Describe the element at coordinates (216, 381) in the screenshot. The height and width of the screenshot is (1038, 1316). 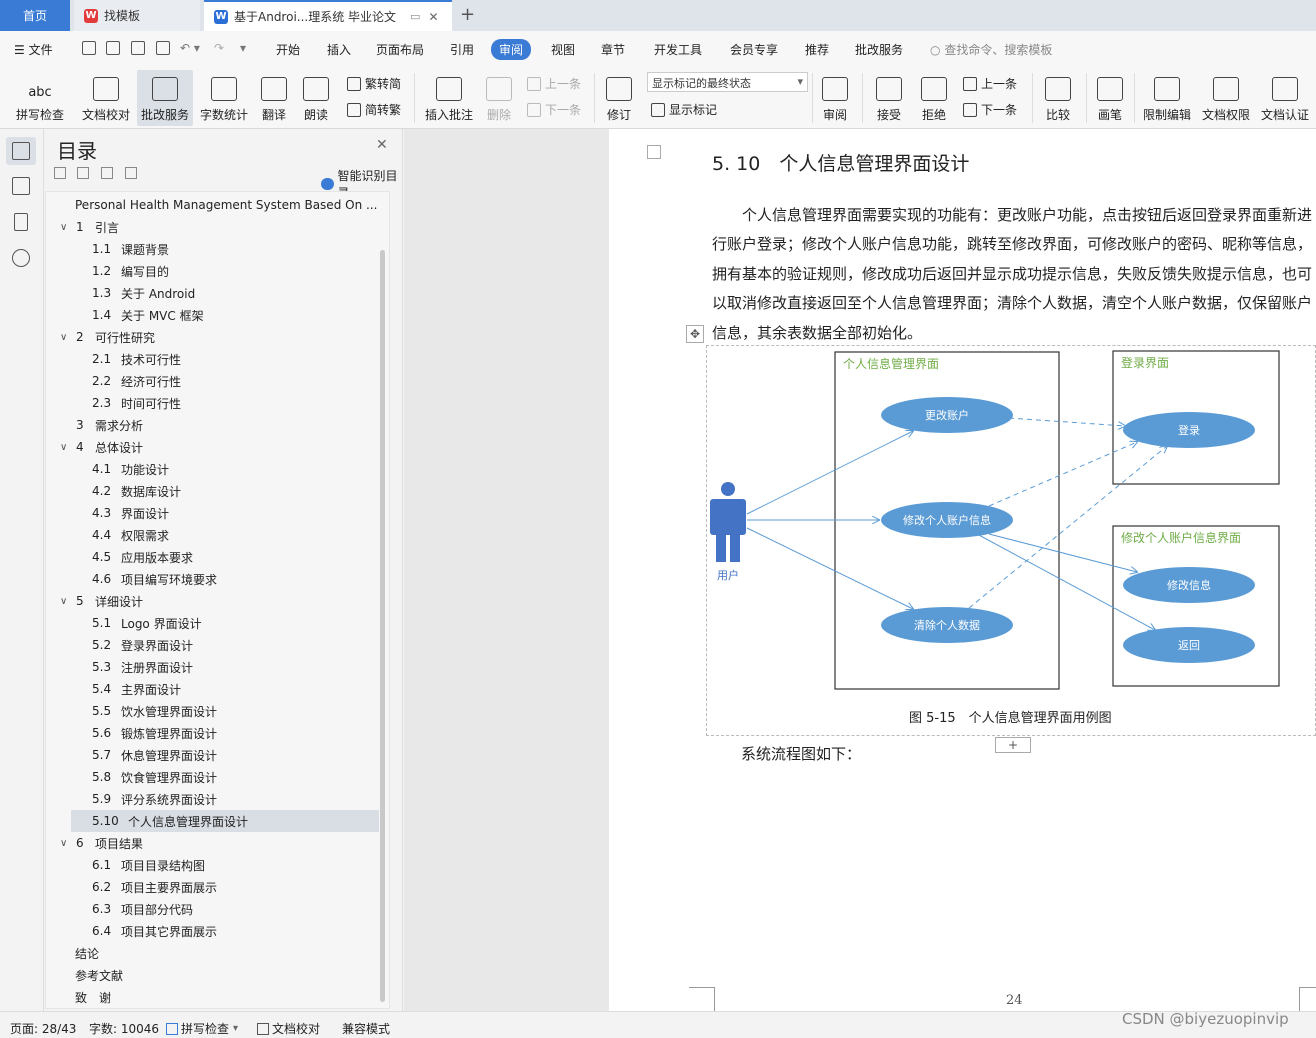
I see `toc-item: 2.2 经济可行性` at that location.